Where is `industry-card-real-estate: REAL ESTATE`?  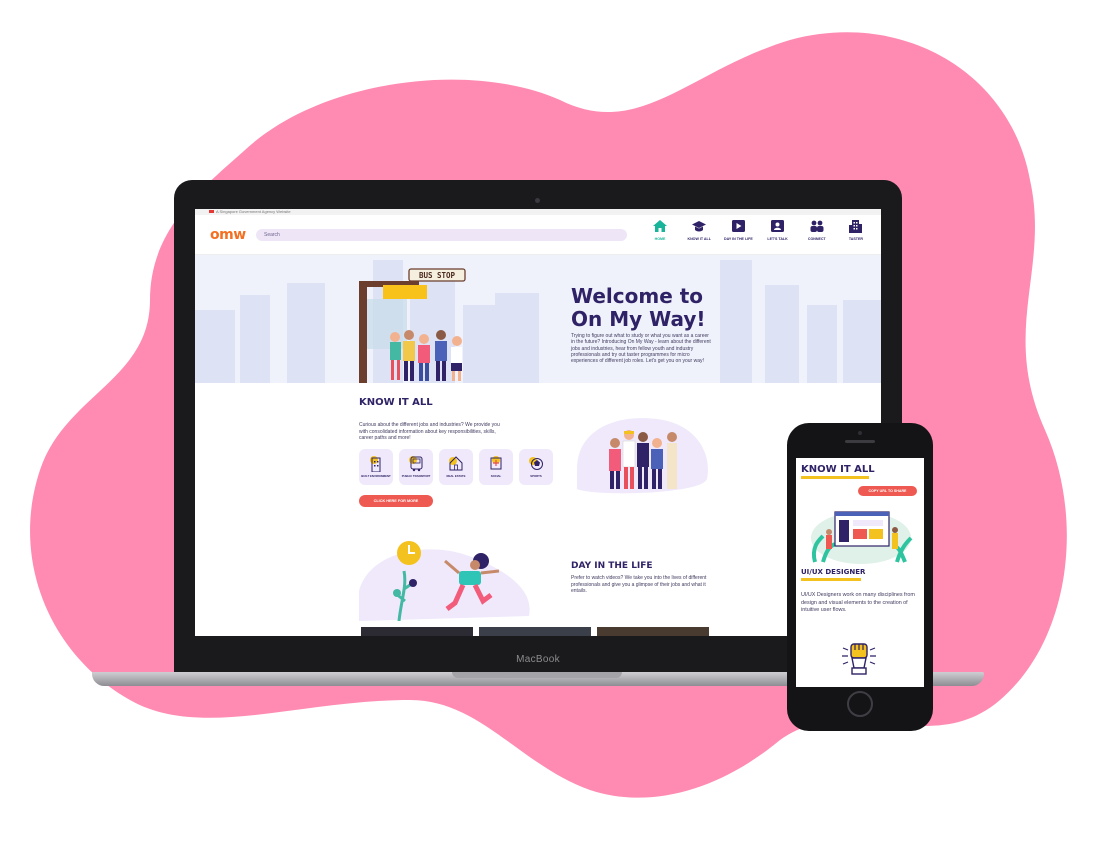
industry-card-real-estate: REAL ESTATE is located at coordinates (456, 467).